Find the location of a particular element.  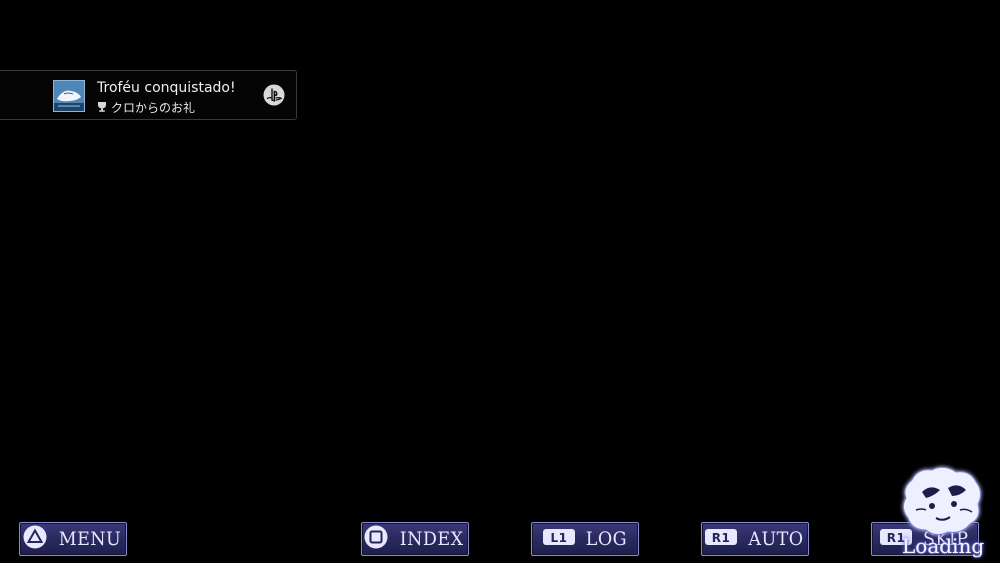

r1-button-icon: R1 is located at coordinates (721, 539).